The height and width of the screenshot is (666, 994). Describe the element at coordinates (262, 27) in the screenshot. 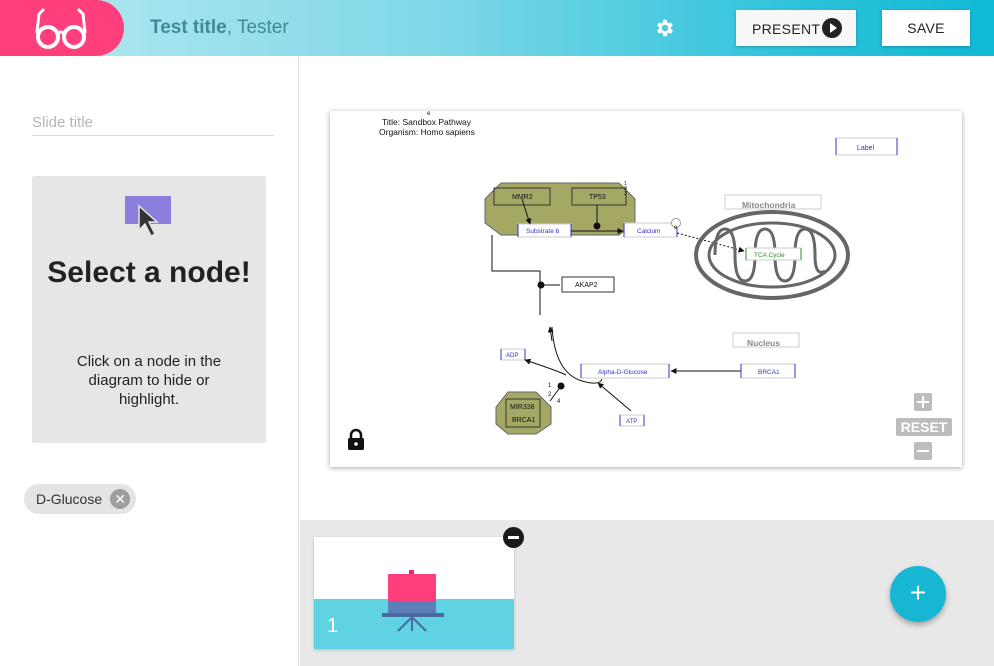

I see `author-name: Tester` at that location.